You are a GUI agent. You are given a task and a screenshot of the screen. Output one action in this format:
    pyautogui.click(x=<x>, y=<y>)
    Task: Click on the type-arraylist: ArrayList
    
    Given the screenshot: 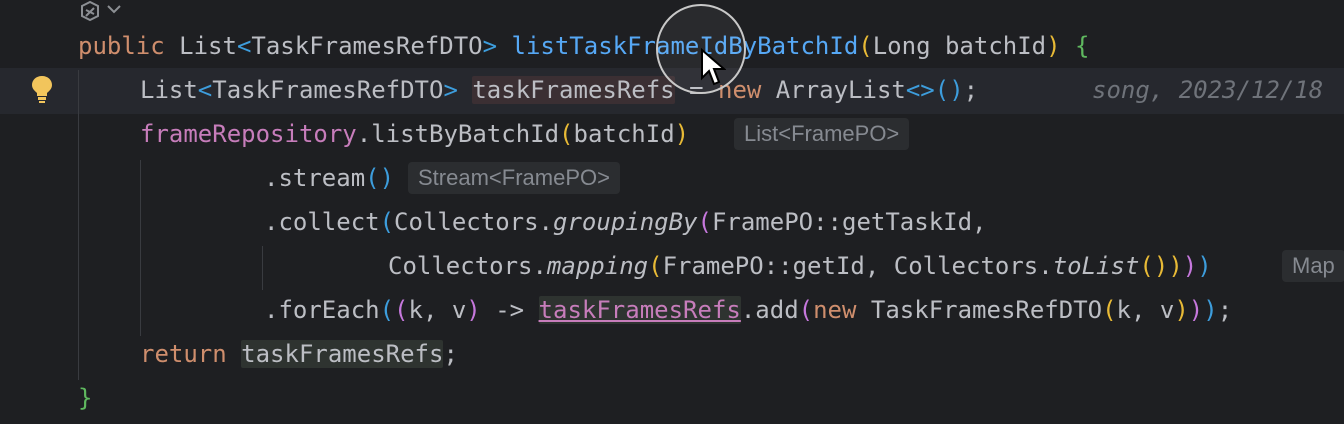 What is the action you would take?
    pyautogui.click(x=833, y=90)
    